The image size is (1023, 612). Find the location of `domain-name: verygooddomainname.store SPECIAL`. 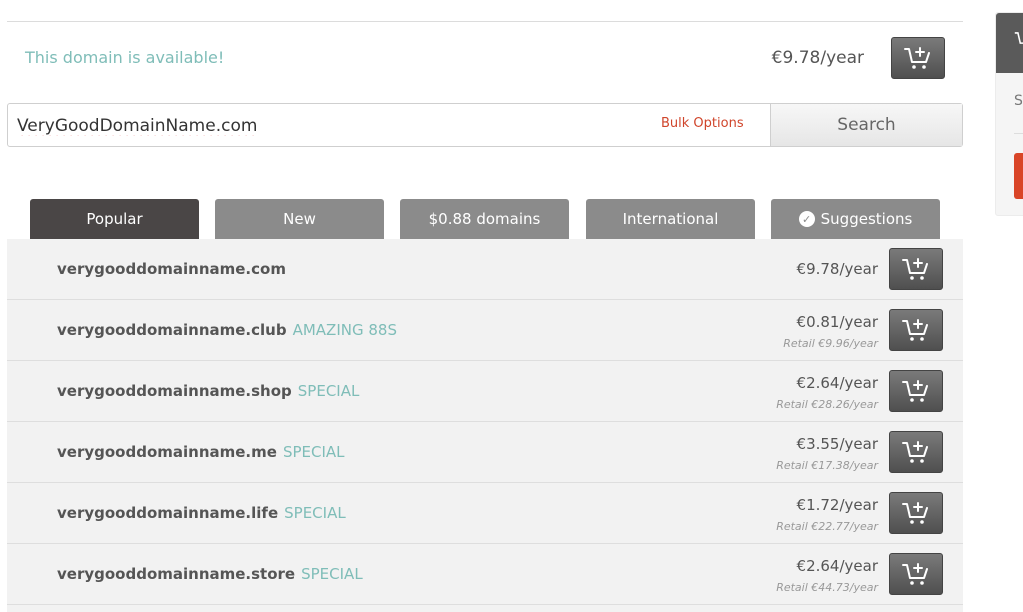

domain-name: verygooddomainname.store SPECIAL is located at coordinates (210, 574).